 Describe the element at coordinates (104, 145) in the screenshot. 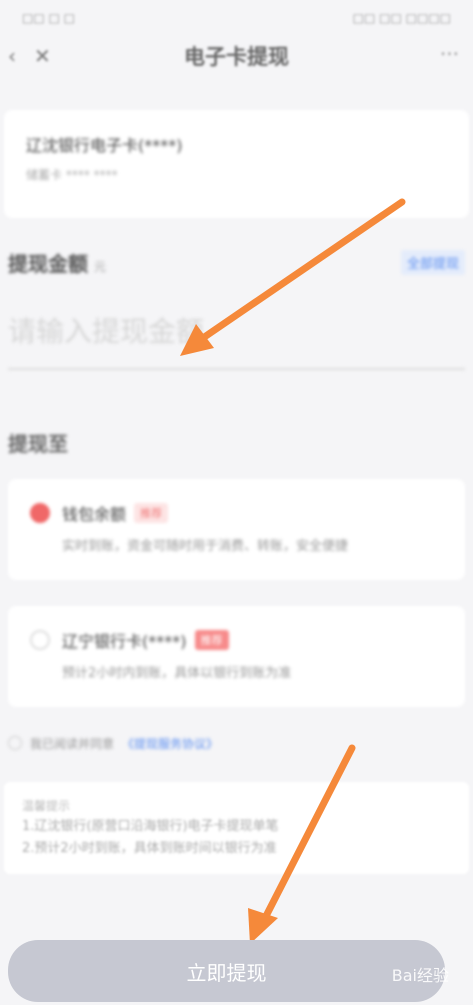

I see `card-title: 辽沈银行电子卡(****)` at that location.